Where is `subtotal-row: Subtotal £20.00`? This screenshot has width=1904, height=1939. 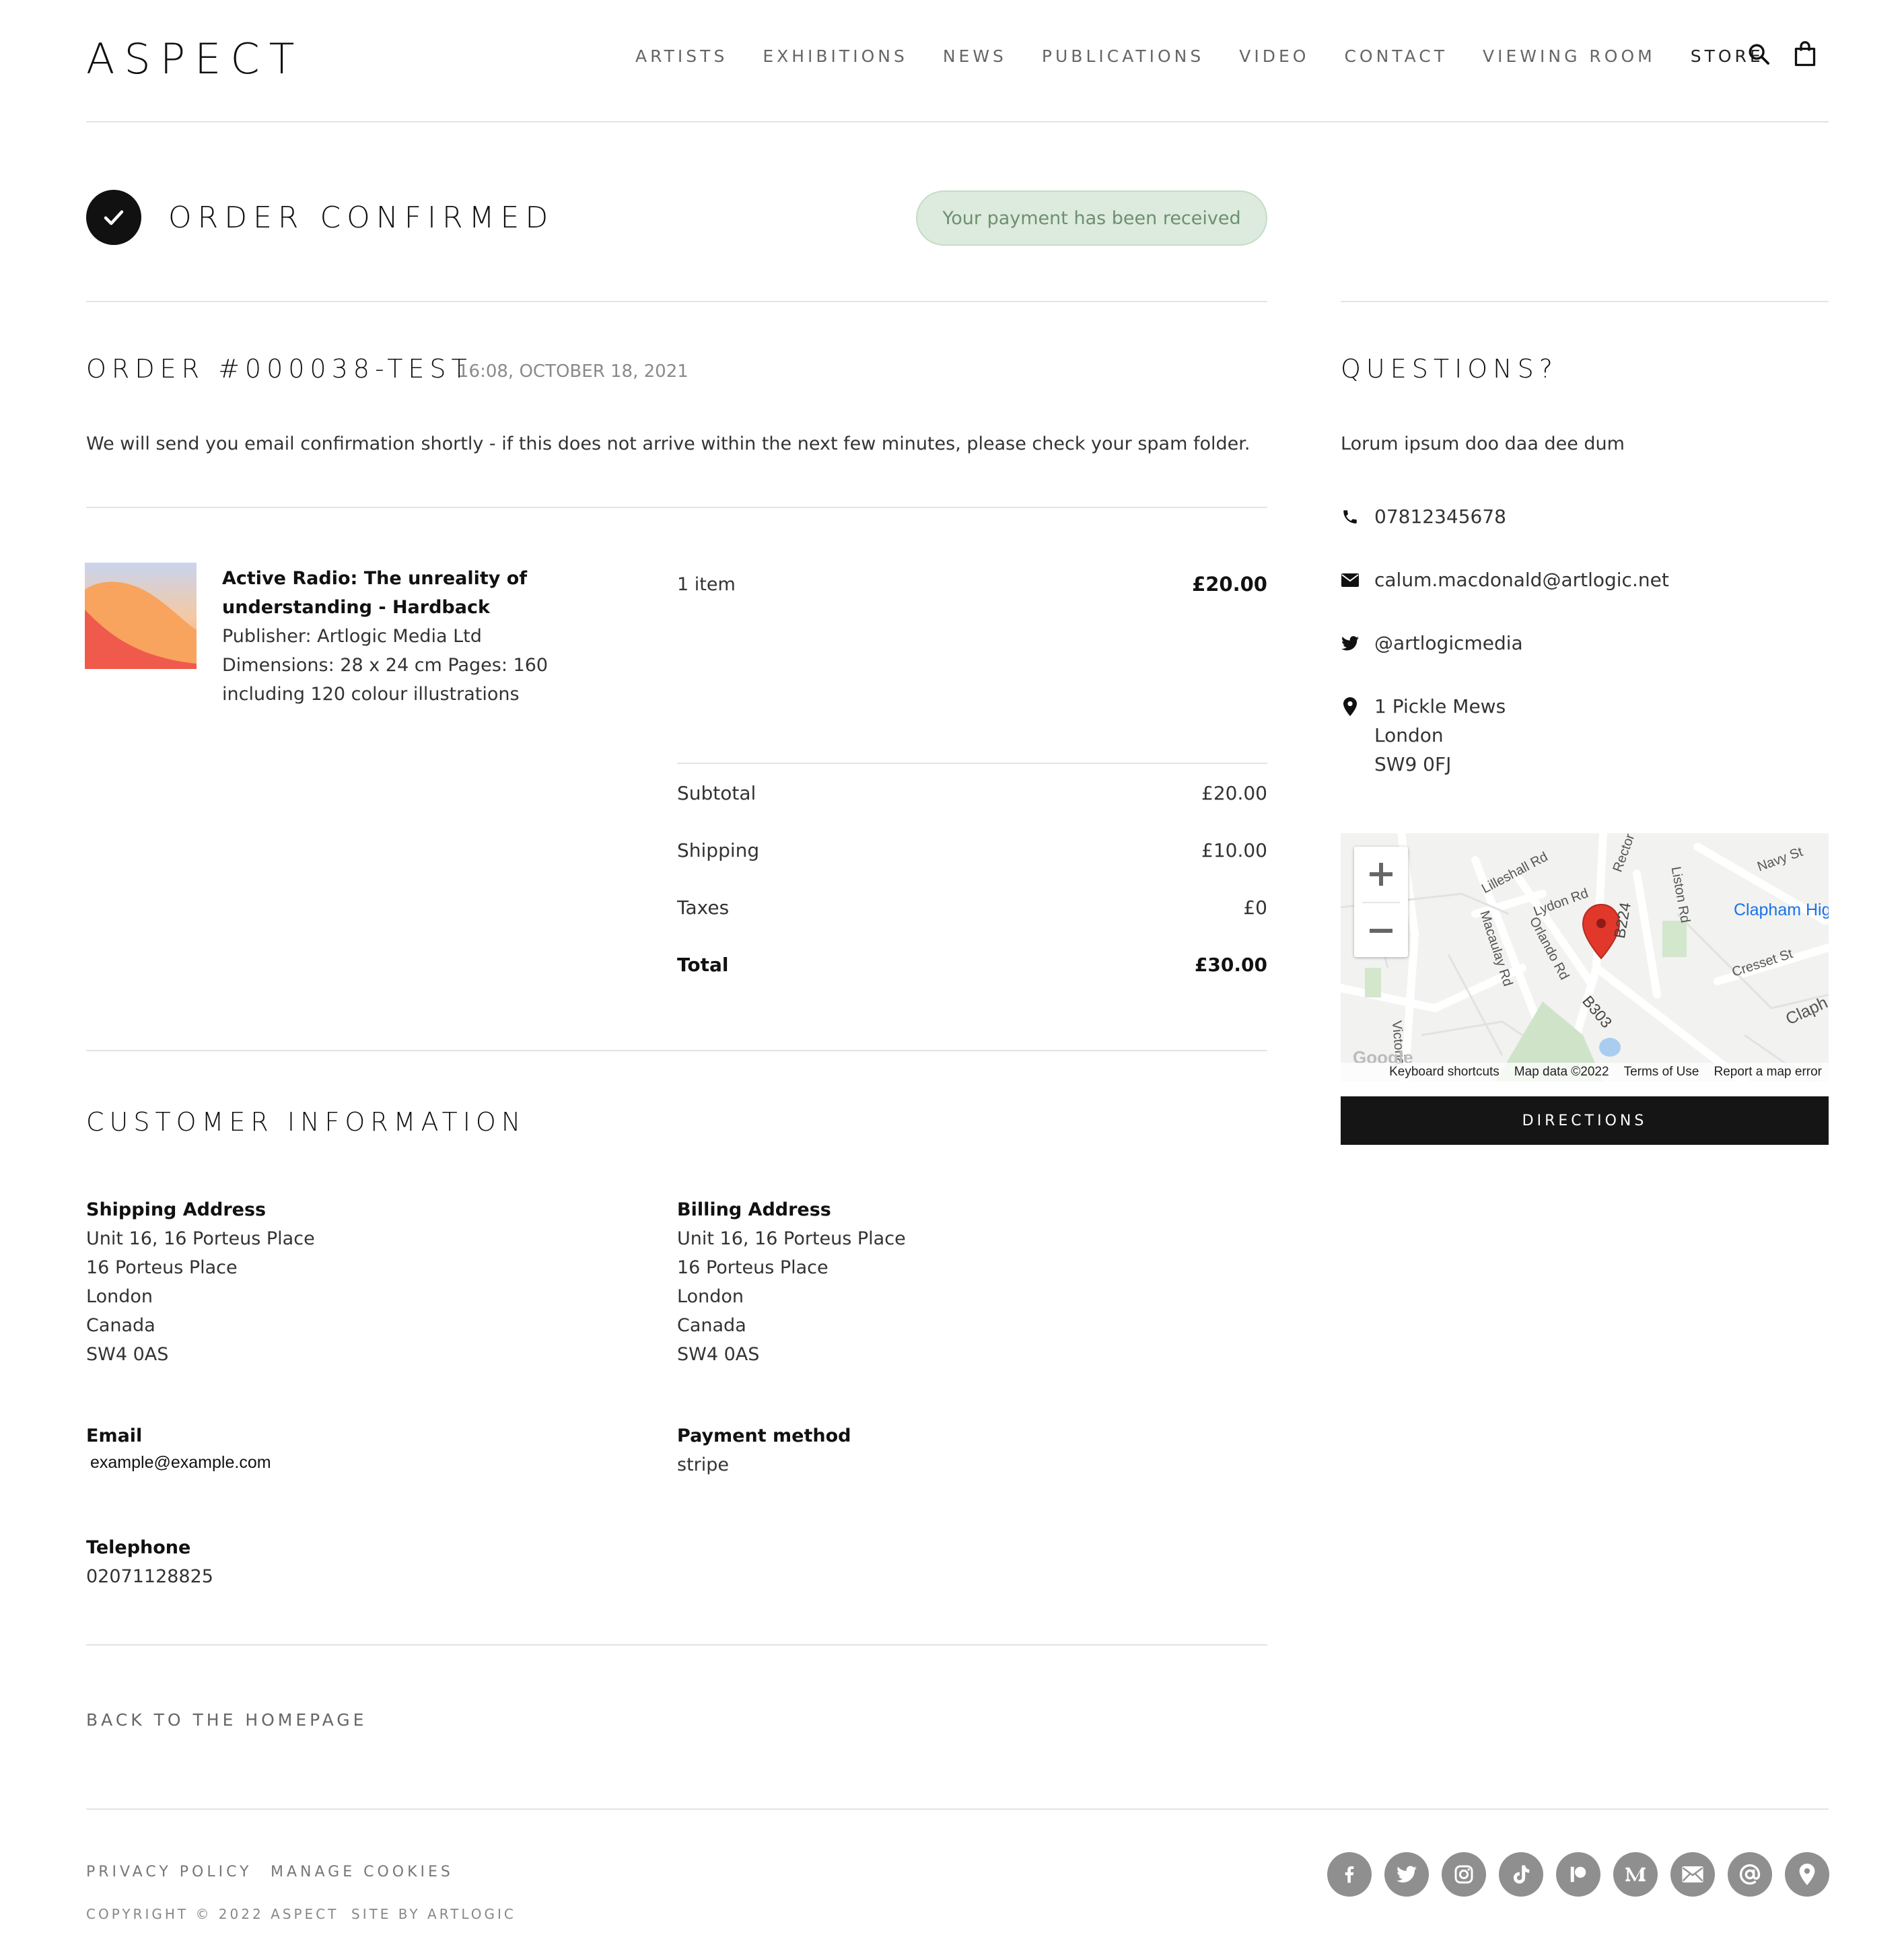
subtotal-row: Subtotal £20.00 is located at coordinates (972, 793).